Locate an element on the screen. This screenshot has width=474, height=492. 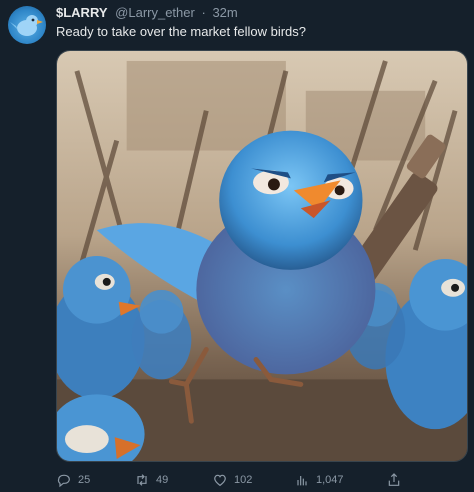
like-button: 102 is located at coordinates (232, 480).